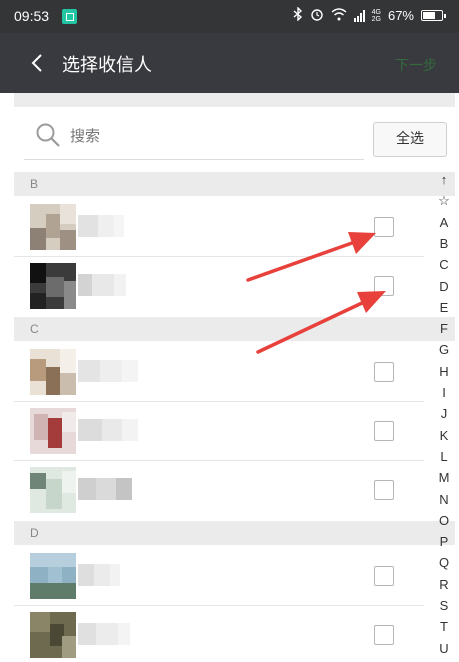  Describe the element at coordinates (234, 533) in the screenshot. I see `section-header-d: D` at that location.